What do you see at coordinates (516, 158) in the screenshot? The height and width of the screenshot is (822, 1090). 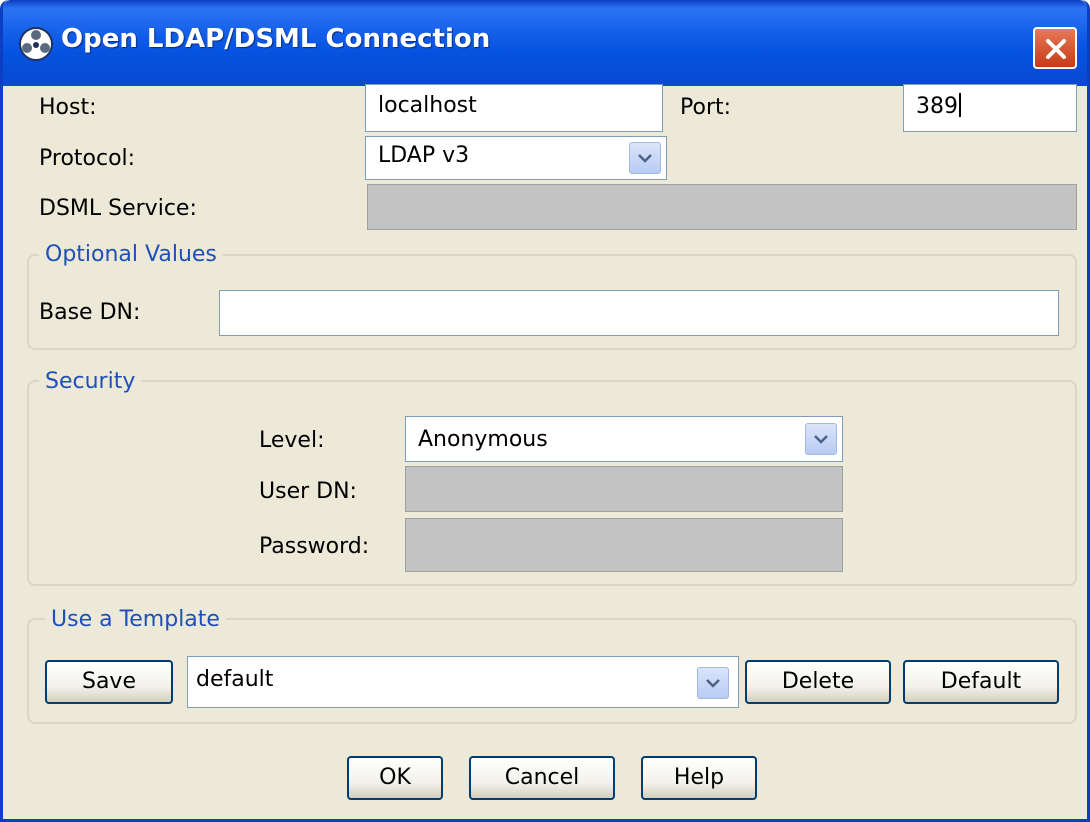 I see `protocol-select: LDAP v3` at bounding box center [516, 158].